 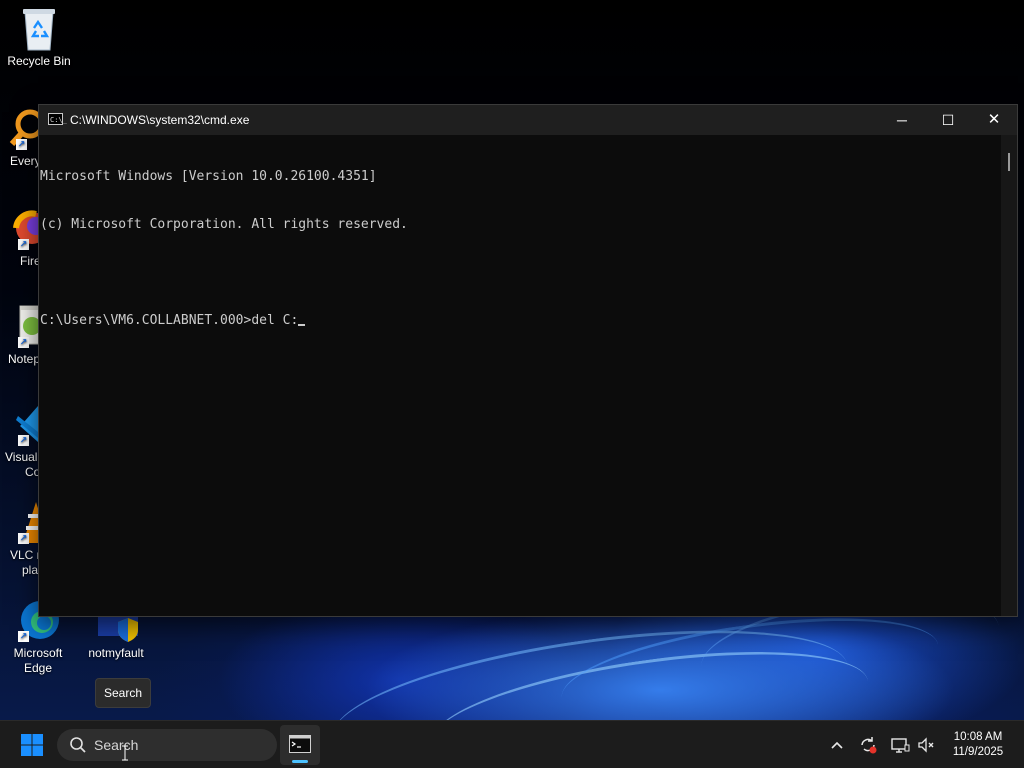 What do you see at coordinates (123, 693) in the screenshot?
I see `search-tooltip: Search` at bounding box center [123, 693].